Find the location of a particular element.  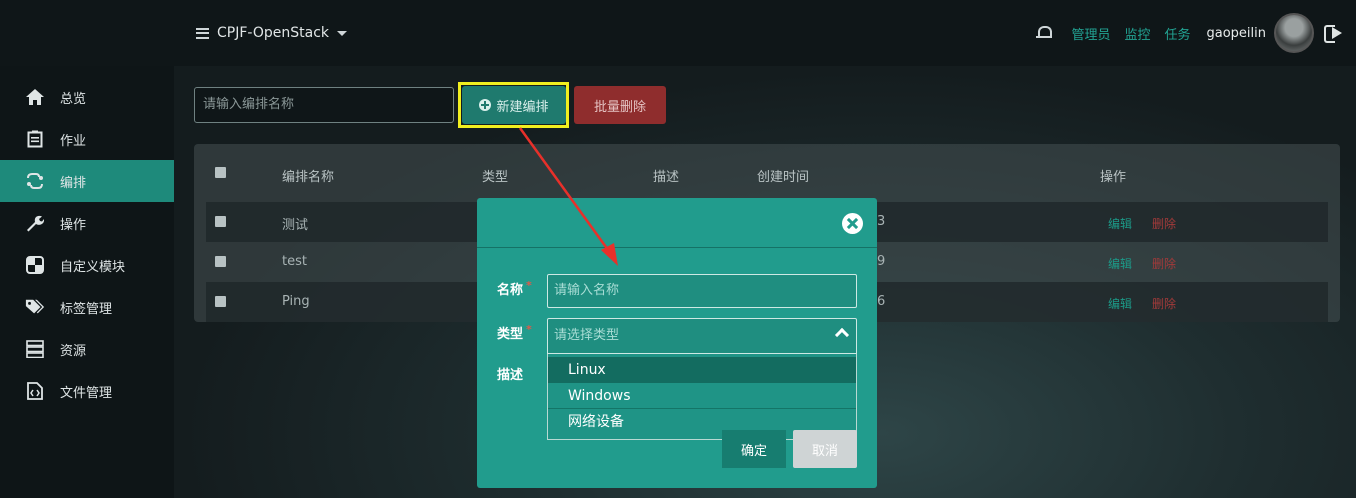

sidebar-item-files: 文件管理 is located at coordinates (87, 391).